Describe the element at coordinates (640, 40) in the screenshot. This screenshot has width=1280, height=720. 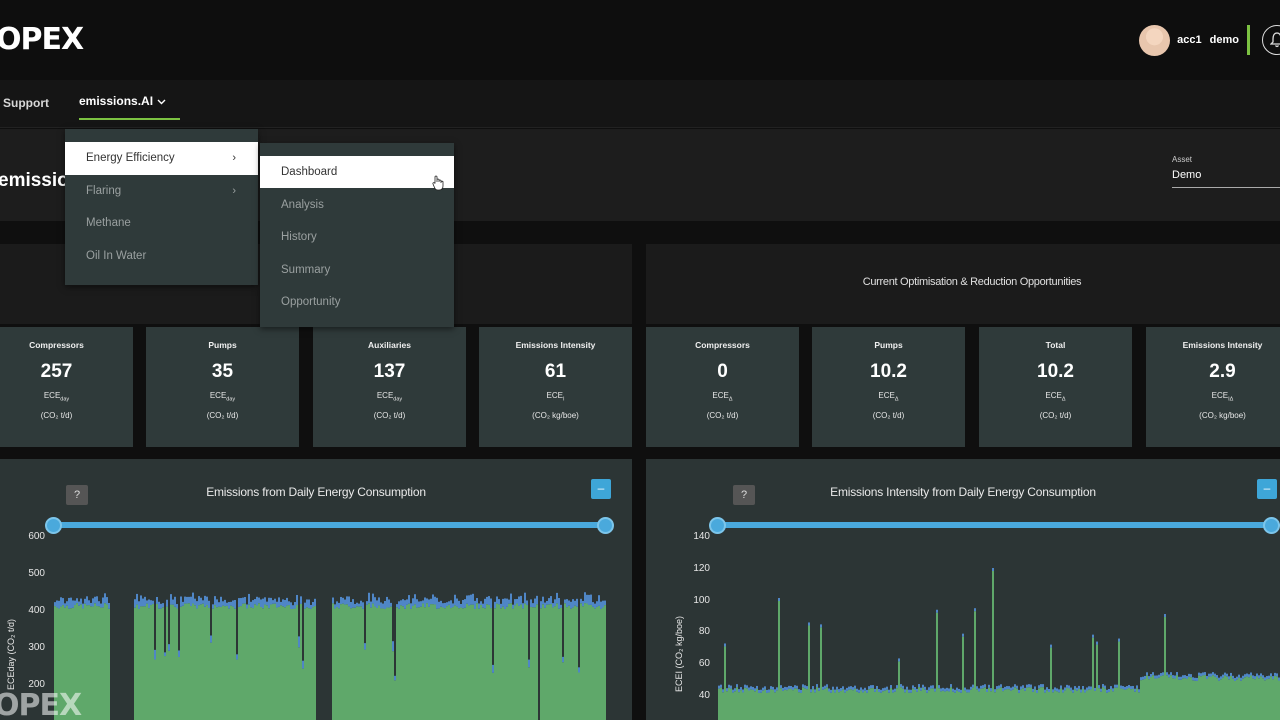
I see `top-bar: OPEX acc1 demo` at that location.